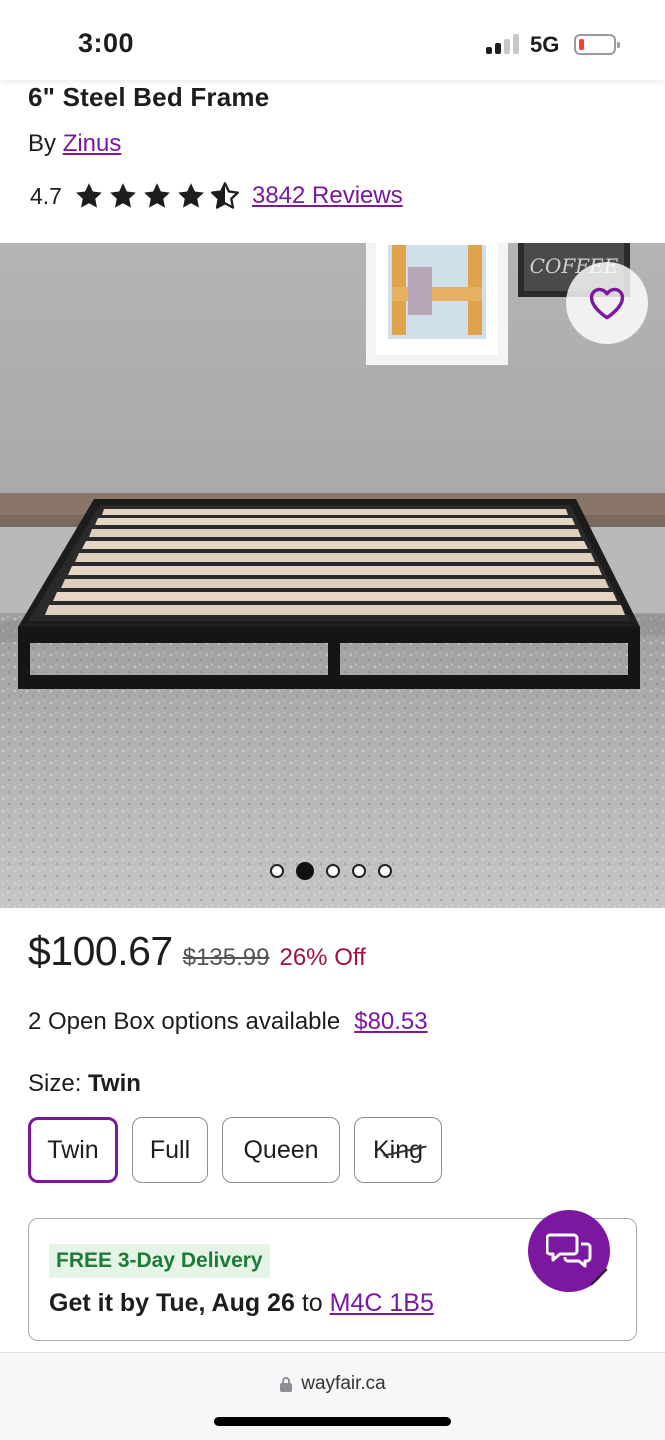 Image resolution: width=665 pixels, height=1440 pixels. What do you see at coordinates (55, 1083) in the screenshot?
I see `size-label-prefix: Size:` at bounding box center [55, 1083].